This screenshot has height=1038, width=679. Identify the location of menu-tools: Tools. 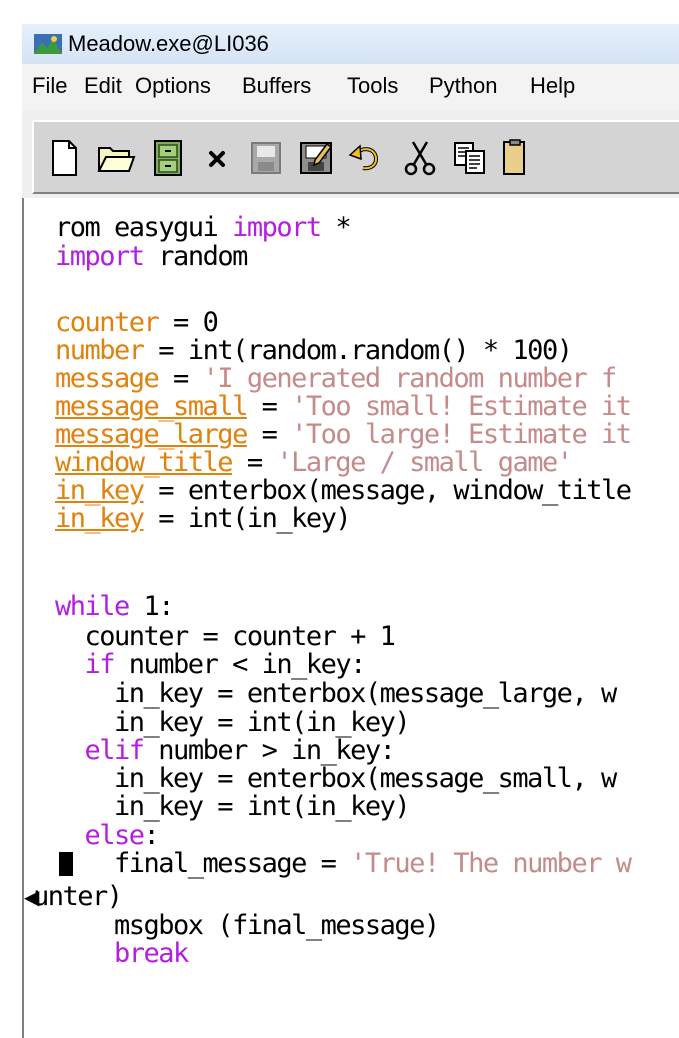
(372, 86).